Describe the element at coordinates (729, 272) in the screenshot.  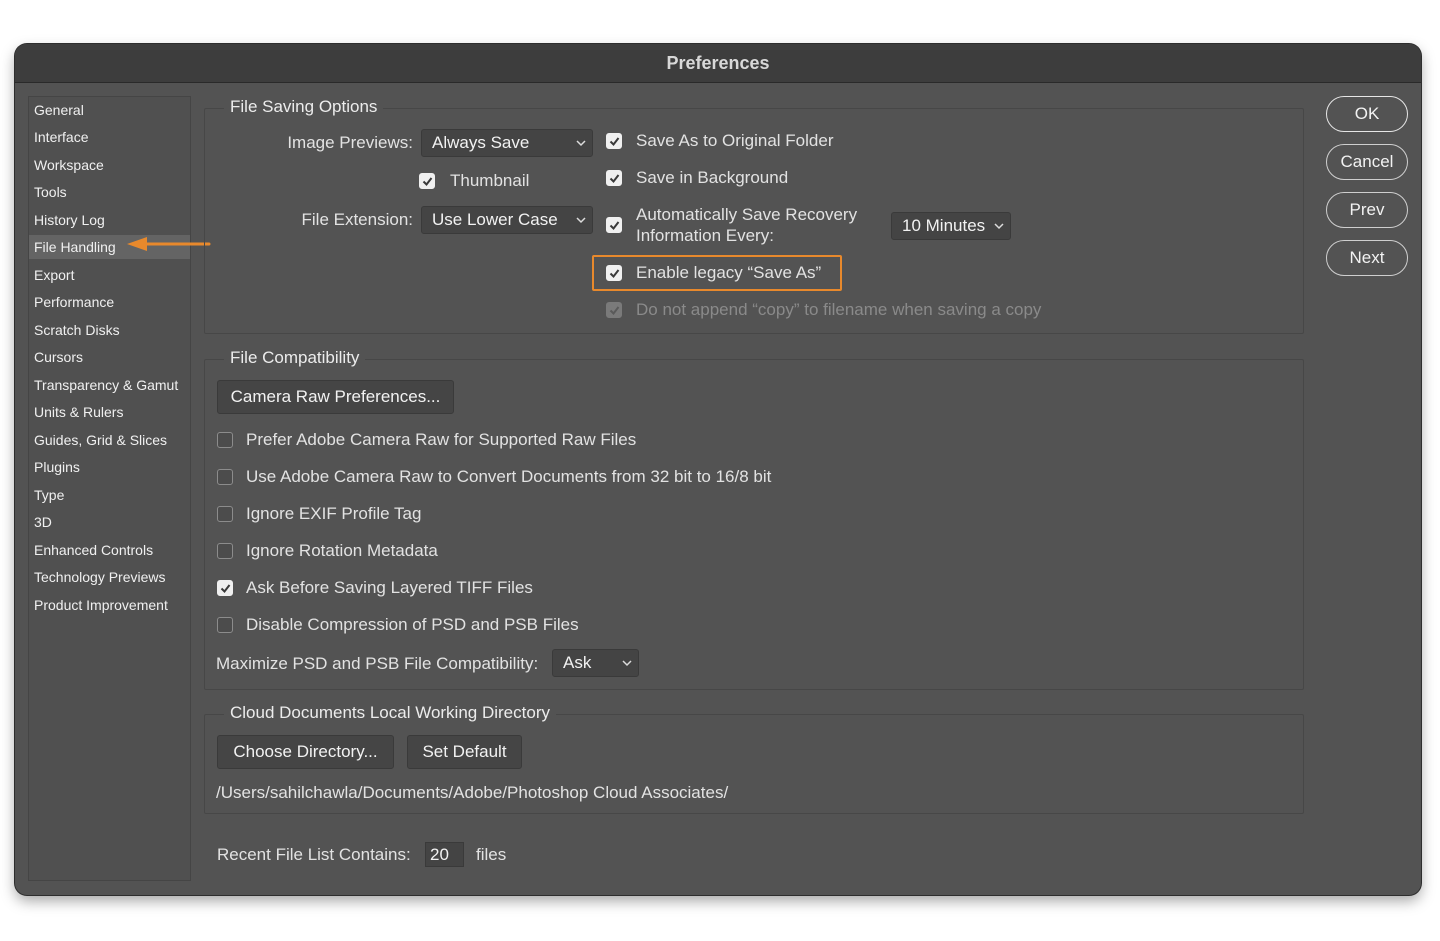
I see `legacy-save-as-label: Enable legacy “Save As”` at that location.